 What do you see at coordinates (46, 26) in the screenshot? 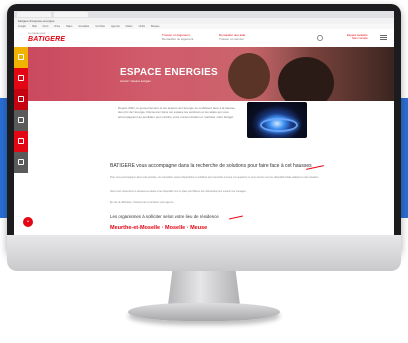
I see `bookmark: Docs` at bounding box center [46, 26].